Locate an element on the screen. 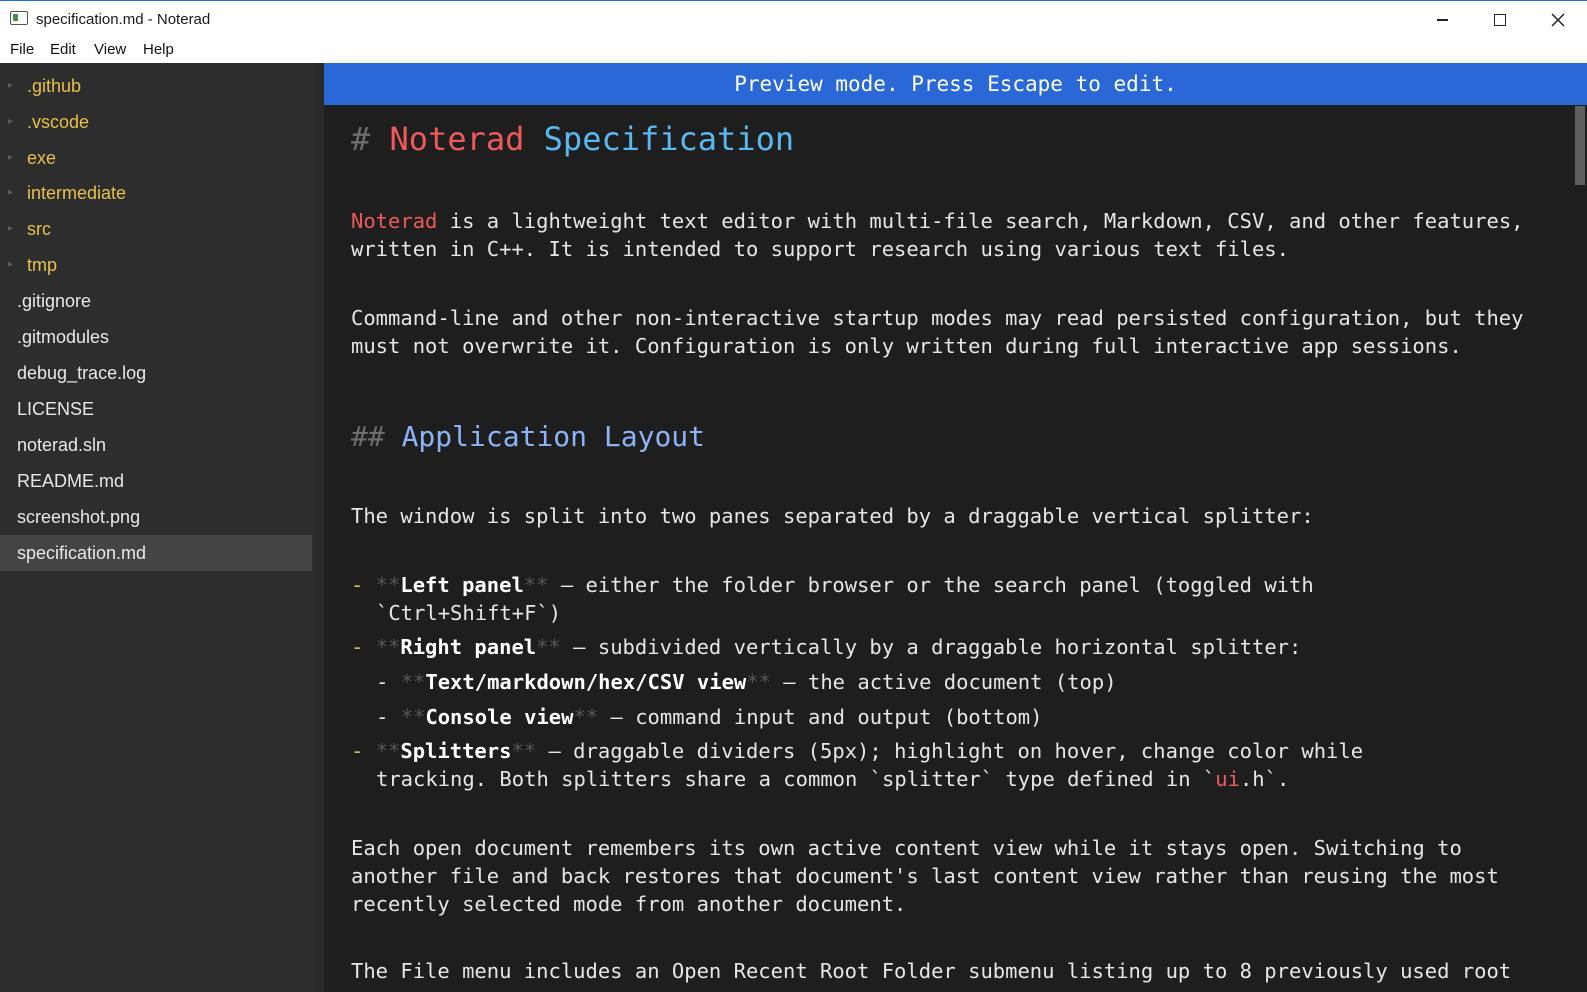 This screenshot has height=992, width=1587. preview-mode-banner: Preview mode. Press Escape to edit. is located at coordinates (955, 84).